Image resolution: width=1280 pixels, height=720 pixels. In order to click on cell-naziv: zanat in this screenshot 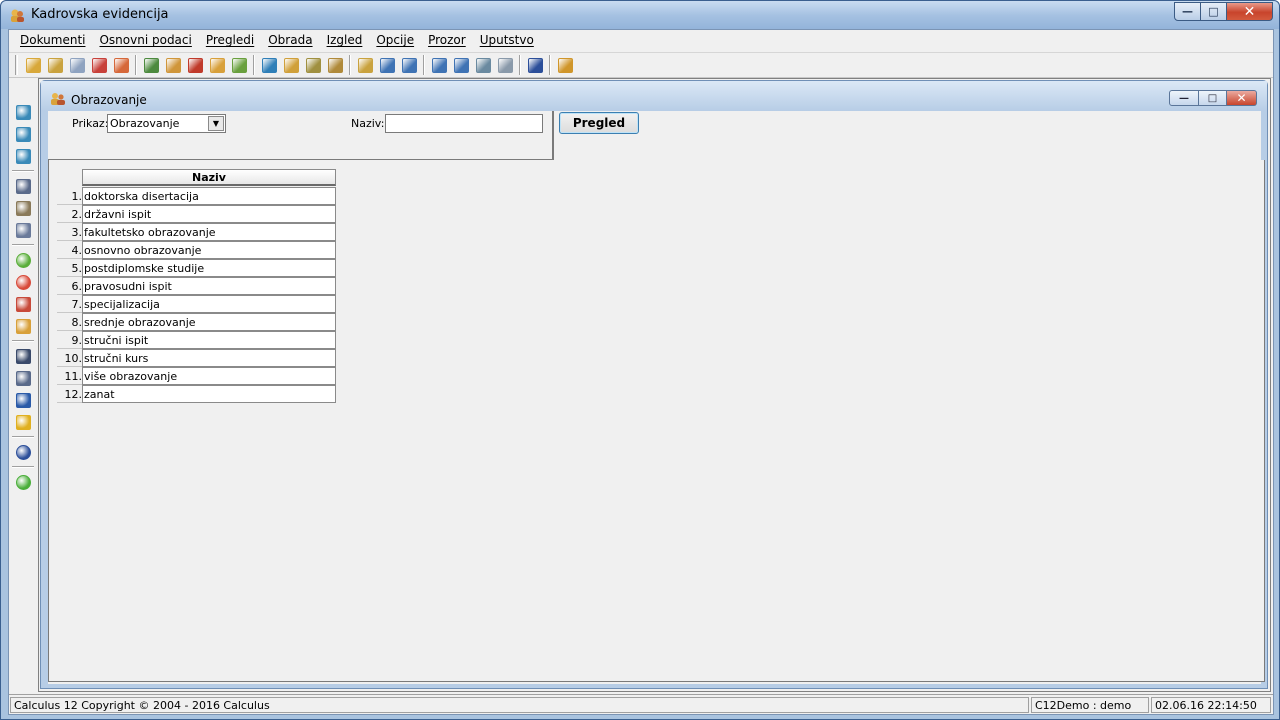, I will do `click(209, 394)`.